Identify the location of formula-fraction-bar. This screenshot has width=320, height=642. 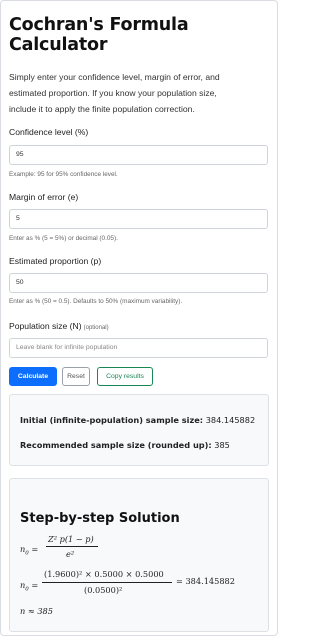
(72, 546).